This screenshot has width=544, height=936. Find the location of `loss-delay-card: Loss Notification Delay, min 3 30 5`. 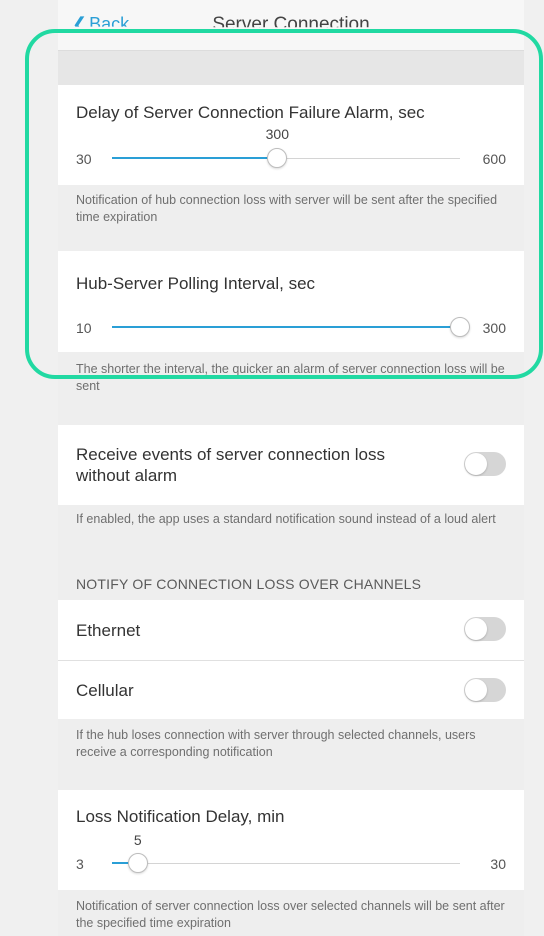

loss-delay-card: Loss Notification Delay, min 3 30 5 is located at coordinates (291, 840).